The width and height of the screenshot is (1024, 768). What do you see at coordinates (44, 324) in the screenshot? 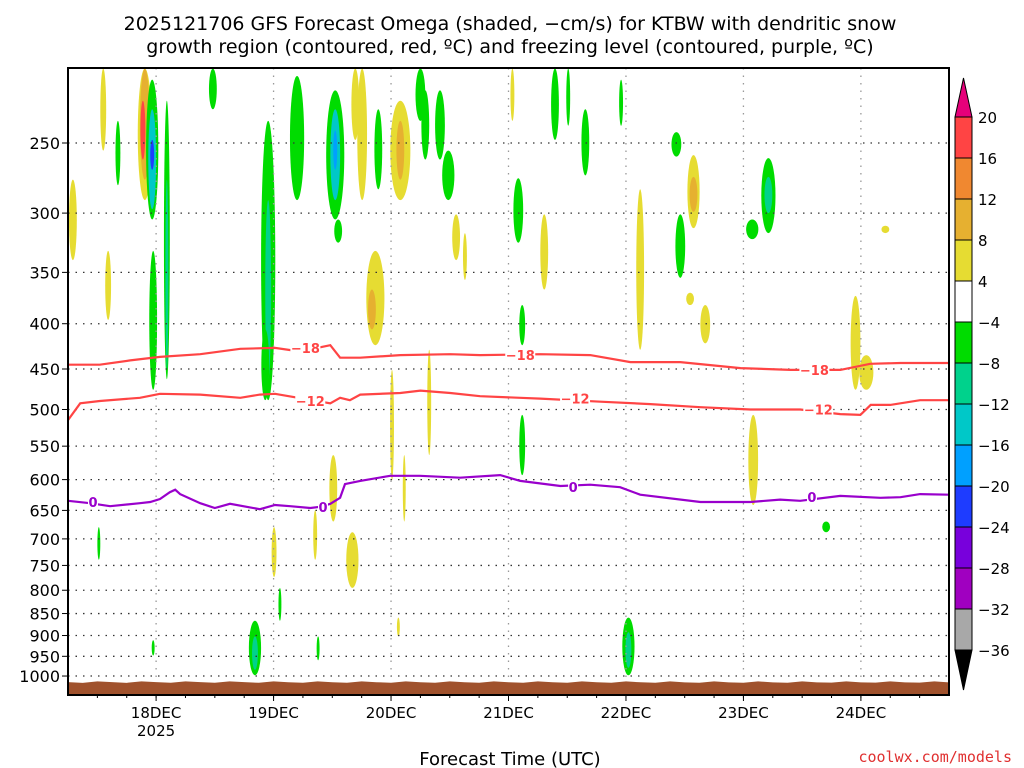
I see `y-tick-label: 400` at bounding box center [44, 324].